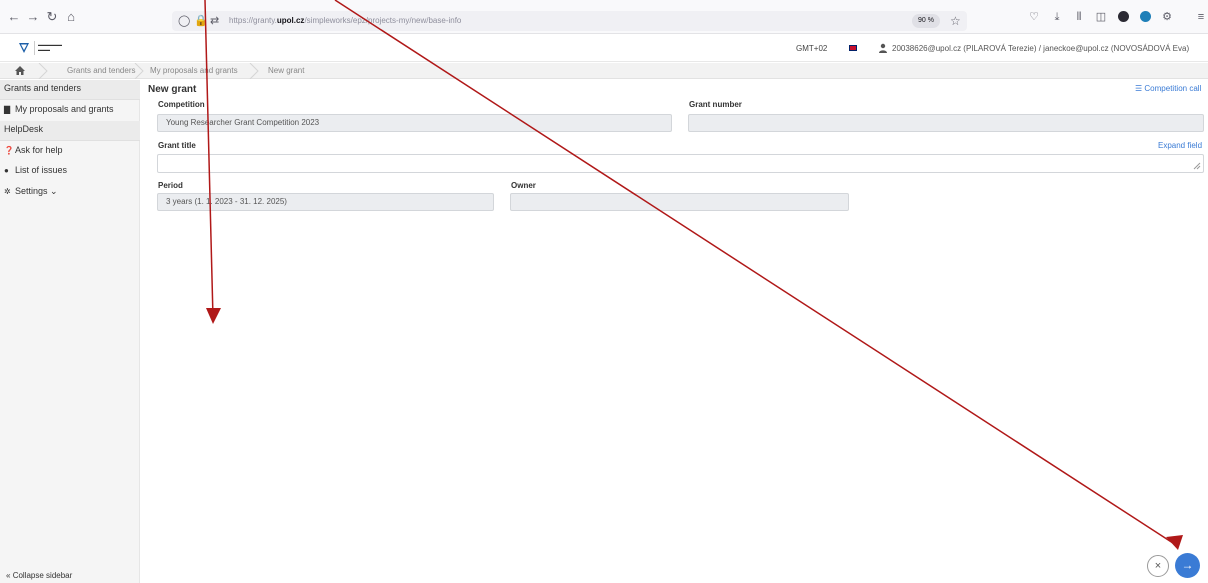 Image resolution: width=1208 pixels, height=583 pixels. I want to click on sidebar-section-grants: Grants and tenders, so click(70, 90).